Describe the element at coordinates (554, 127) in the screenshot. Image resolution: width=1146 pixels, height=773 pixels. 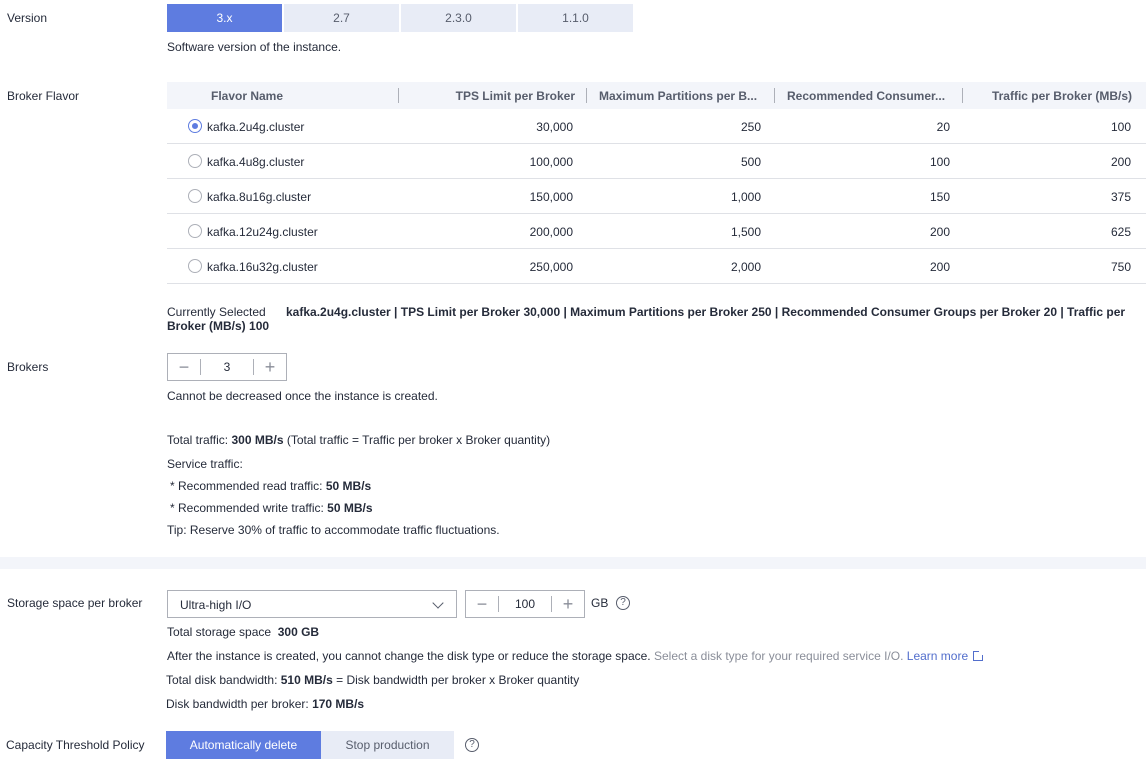
I see `flavor-tps: 30,000` at that location.